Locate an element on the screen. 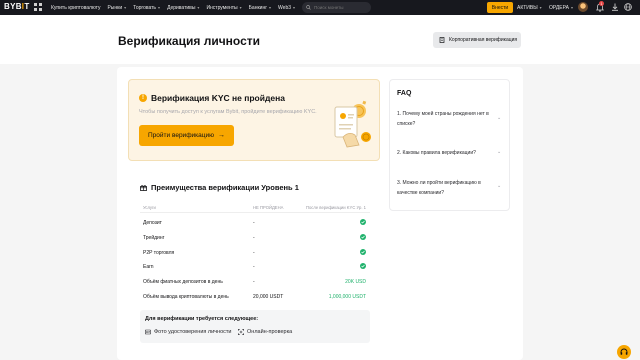 This screenshot has height=360, width=640. column-header-service: Услуги is located at coordinates (149, 207).